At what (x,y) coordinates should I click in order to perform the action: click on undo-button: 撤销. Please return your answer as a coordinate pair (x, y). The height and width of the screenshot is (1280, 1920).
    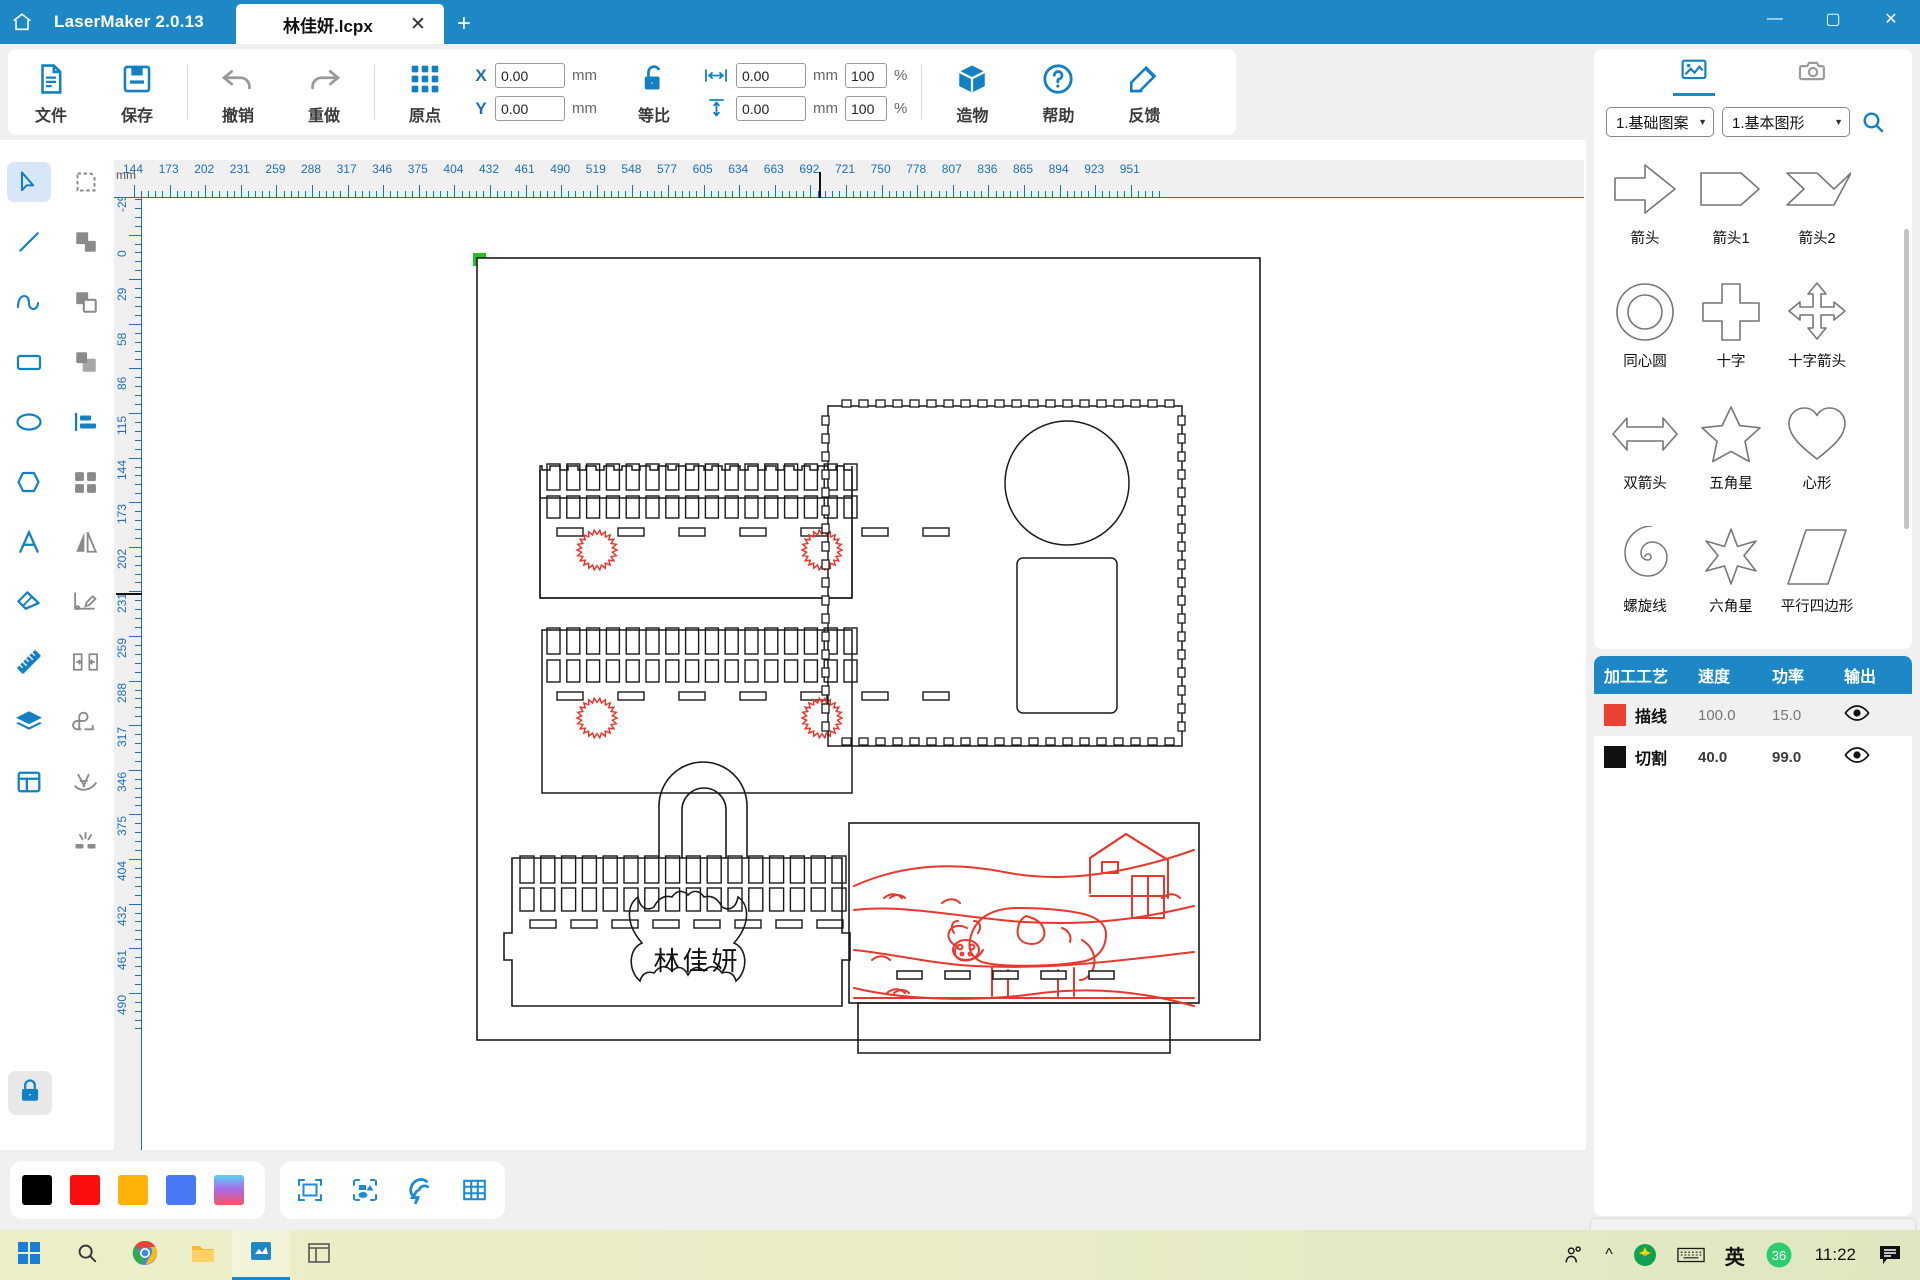
    Looking at the image, I should click on (238, 92).